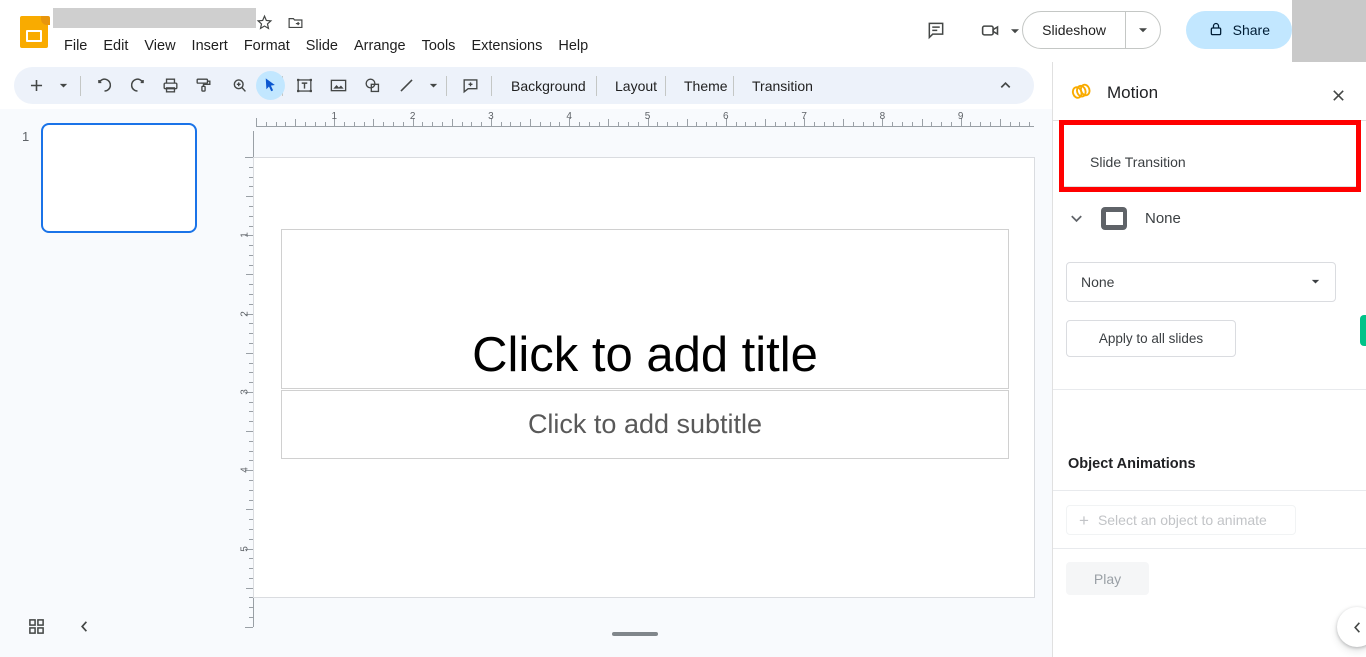 This screenshot has width=1366, height=657. Describe the element at coordinates (75, 46) in the screenshot. I see `menu-file: File` at that location.